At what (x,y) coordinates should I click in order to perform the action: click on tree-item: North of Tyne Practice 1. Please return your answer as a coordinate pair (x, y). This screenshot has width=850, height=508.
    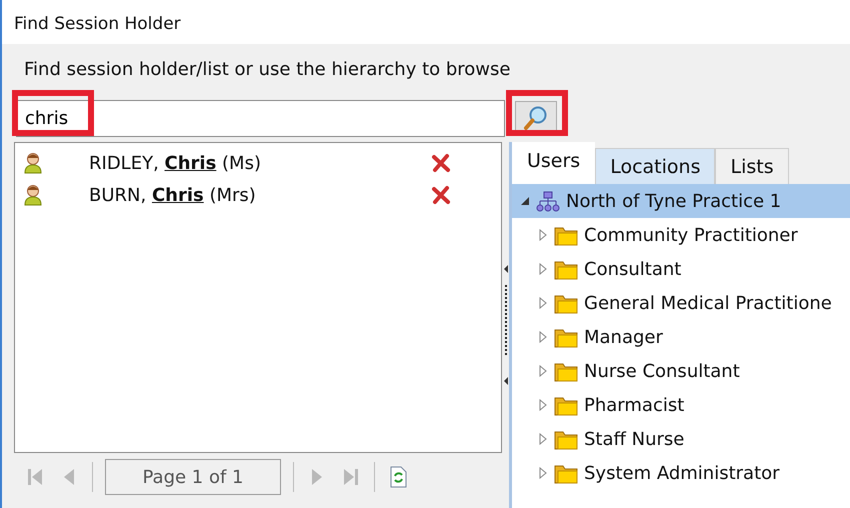
    Looking at the image, I should click on (681, 201).